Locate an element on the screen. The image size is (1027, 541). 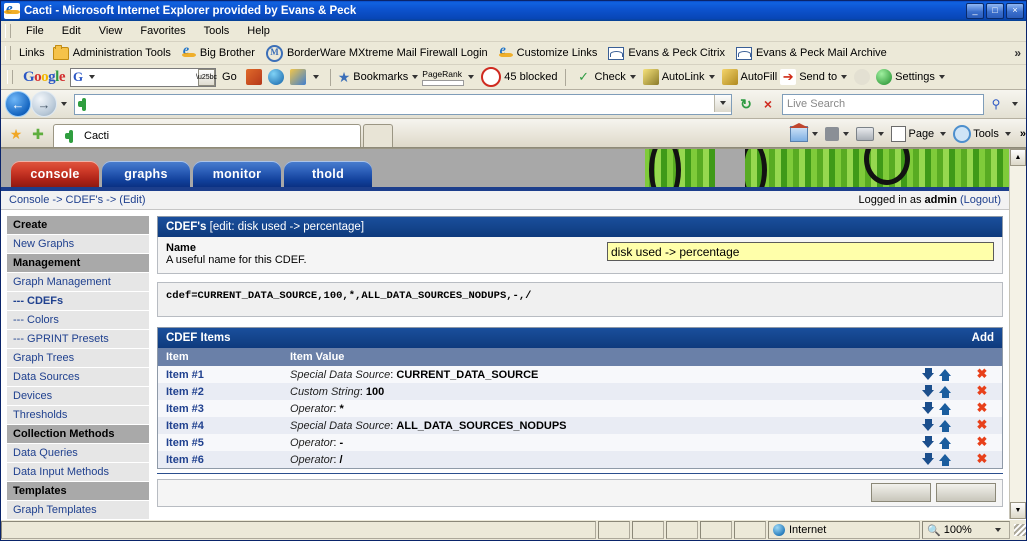
google-gadgets-icon is located at coordinates (297, 77).